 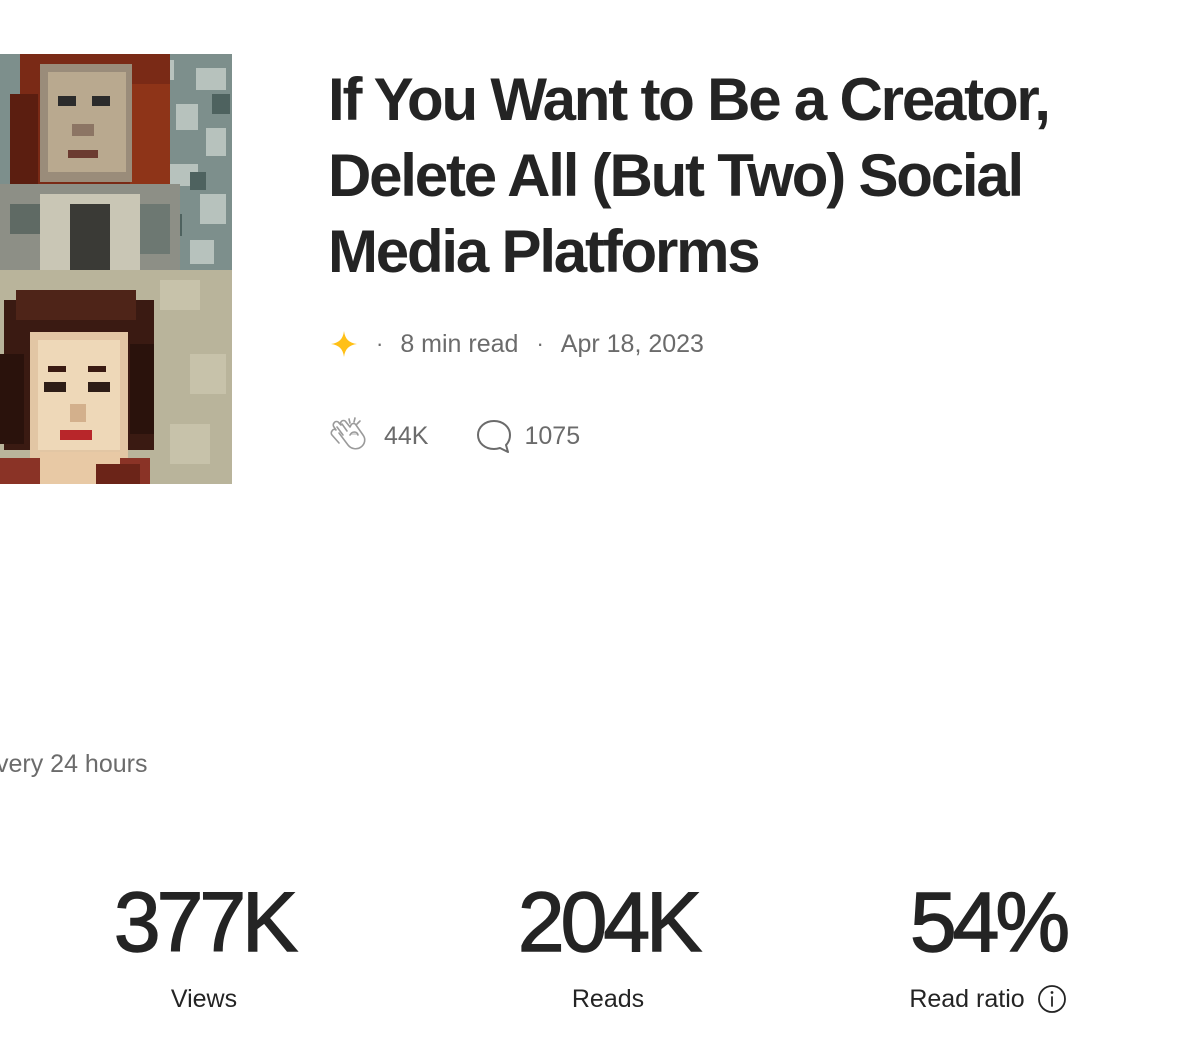 I want to click on claps: 44K, so click(x=379, y=436).